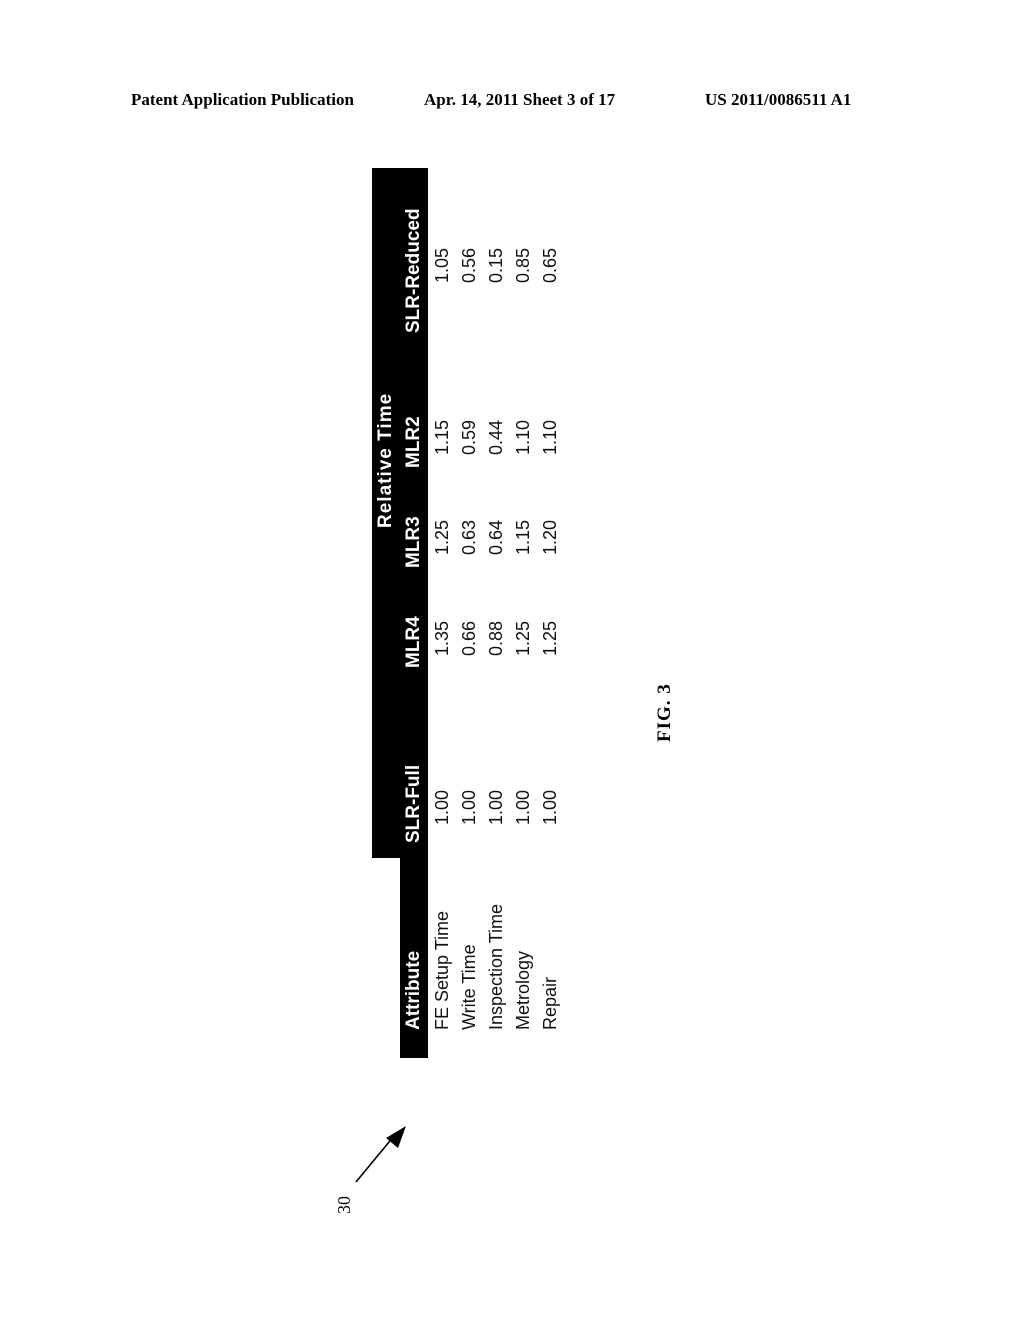 The image size is (1024, 1320). Describe the element at coordinates (242, 99) in the screenshot. I see `publication-title: Patent Application Publication` at that location.